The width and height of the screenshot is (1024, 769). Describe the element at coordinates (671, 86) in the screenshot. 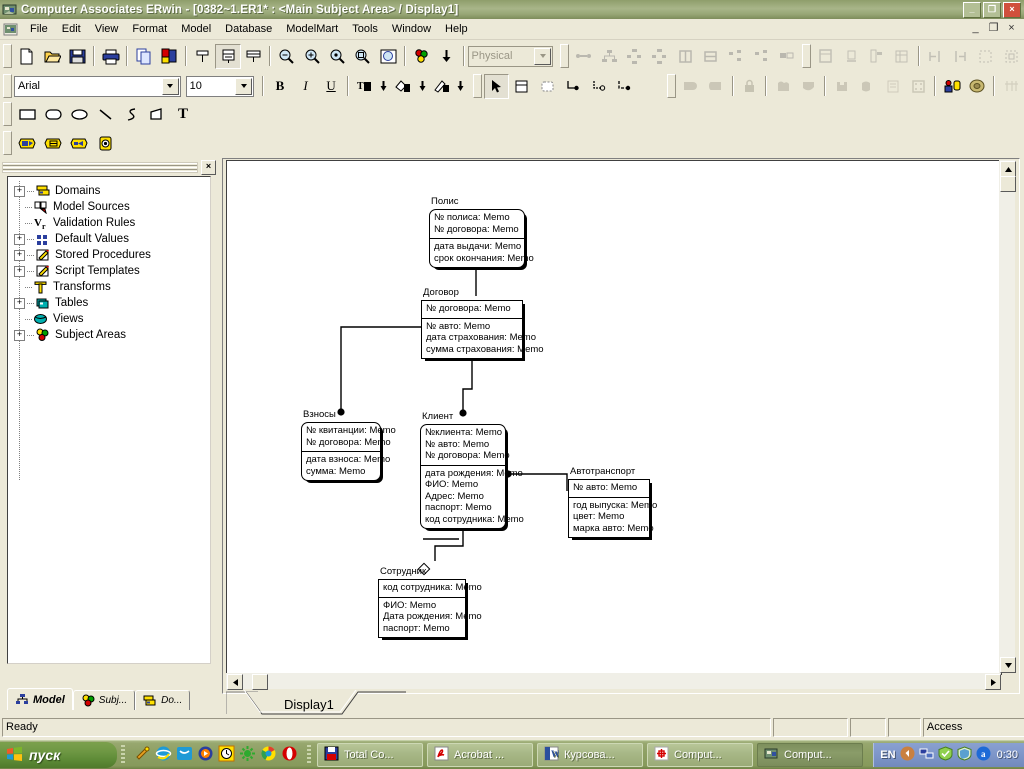

I see `objects-toolbar-grip` at that location.